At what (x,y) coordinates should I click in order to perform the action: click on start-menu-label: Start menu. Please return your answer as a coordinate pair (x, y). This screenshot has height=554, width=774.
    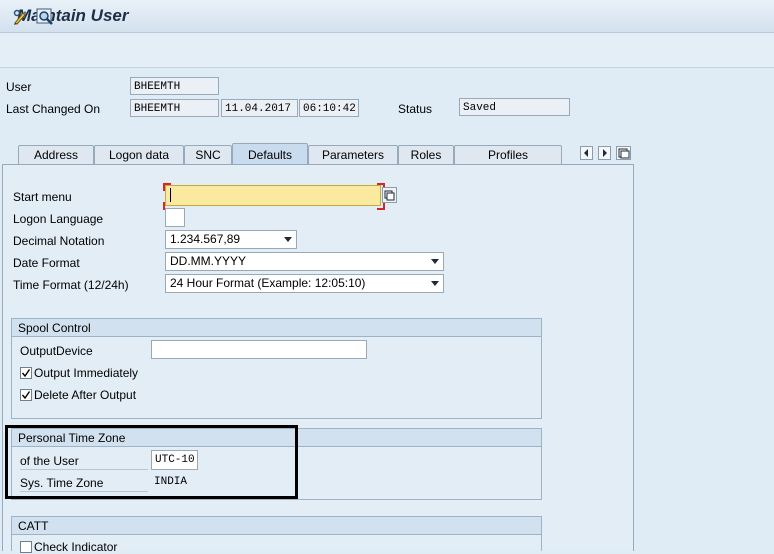
    Looking at the image, I should click on (42, 197).